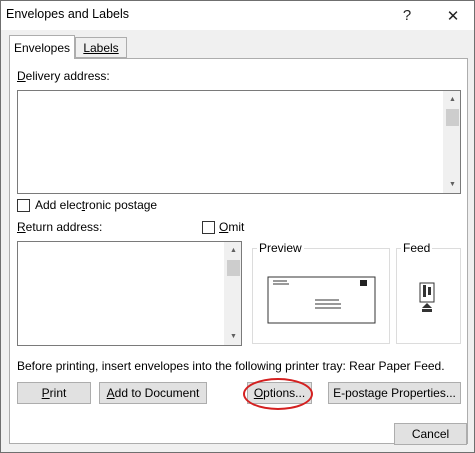  Describe the element at coordinates (280, 248) in the screenshot. I see `preview-title: Preview` at that location.